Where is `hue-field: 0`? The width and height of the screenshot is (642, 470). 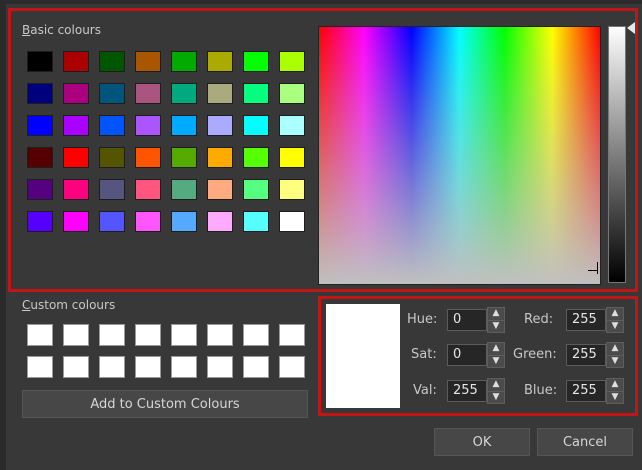 hue-field: 0 is located at coordinates (467, 320).